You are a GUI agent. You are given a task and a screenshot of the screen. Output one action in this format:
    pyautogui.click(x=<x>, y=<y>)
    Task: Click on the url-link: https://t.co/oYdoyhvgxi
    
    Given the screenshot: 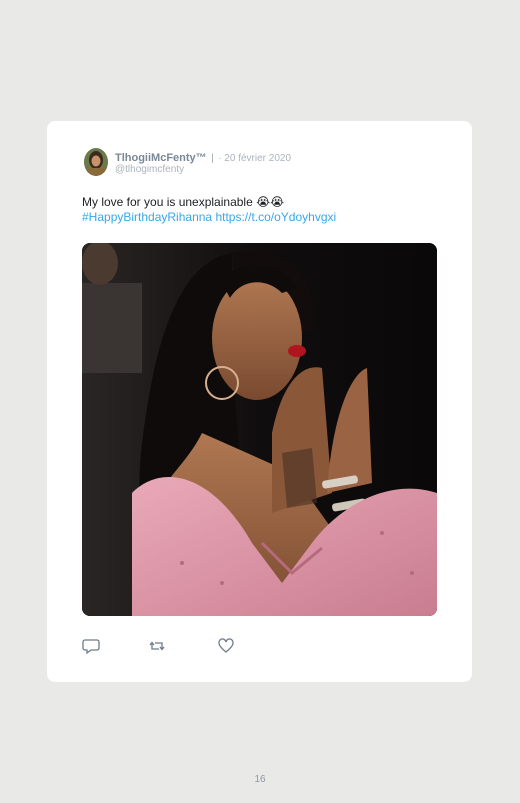 What is the action you would take?
    pyautogui.click(x=275, y=217)
    